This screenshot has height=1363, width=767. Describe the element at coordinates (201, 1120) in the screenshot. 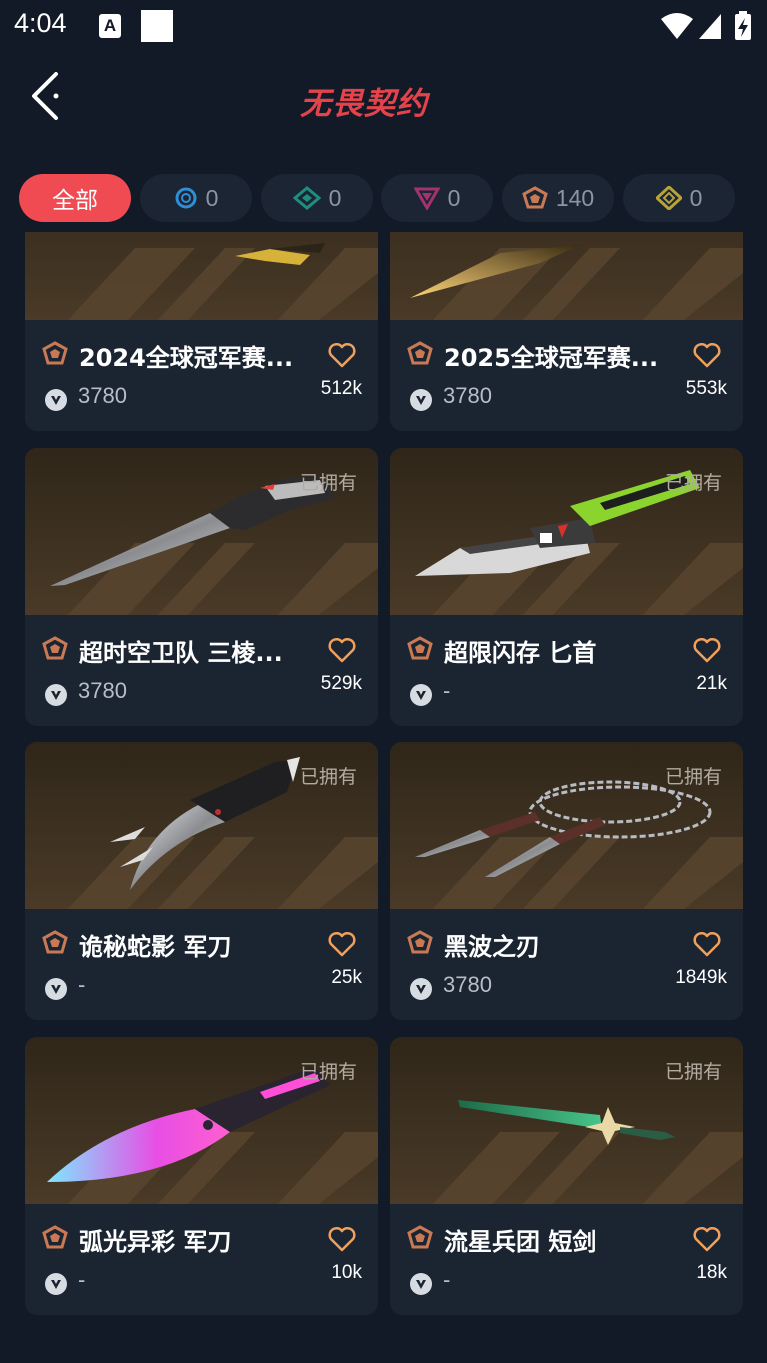

I see `skin-image-neon-knife: 已拥有` at that location.